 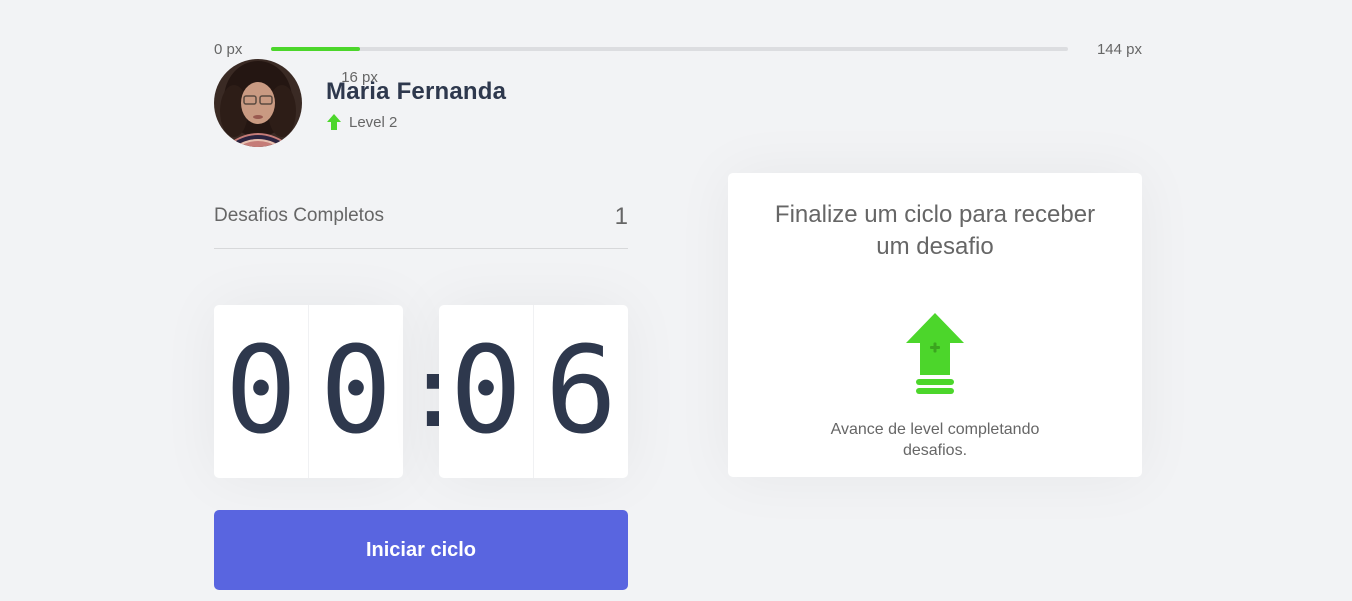 I want to click on profile-name: Maria Fernanda, so click(x=416, y=91).